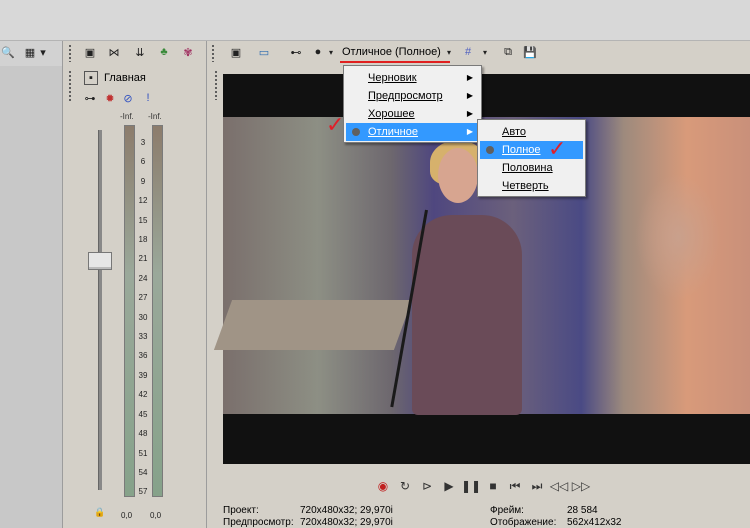  Describe the element at coordinates (157, 311) in the screenshot. I see `vu-meter-right` at that location.